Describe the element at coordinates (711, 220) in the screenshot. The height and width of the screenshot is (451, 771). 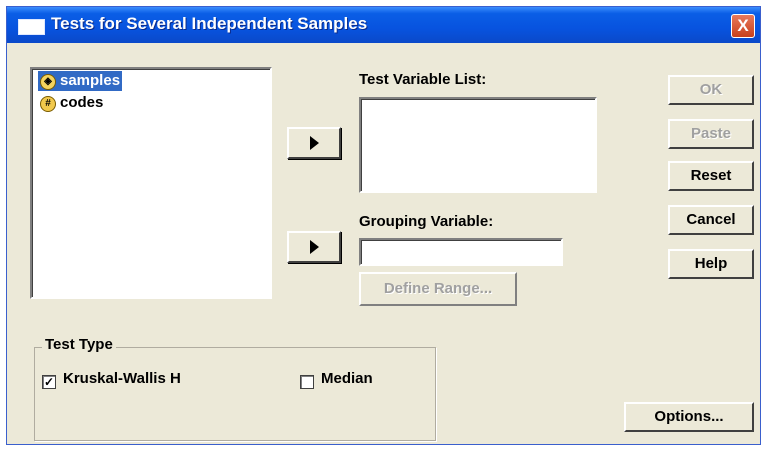
I see `cancel-button: Cancel` at that location.